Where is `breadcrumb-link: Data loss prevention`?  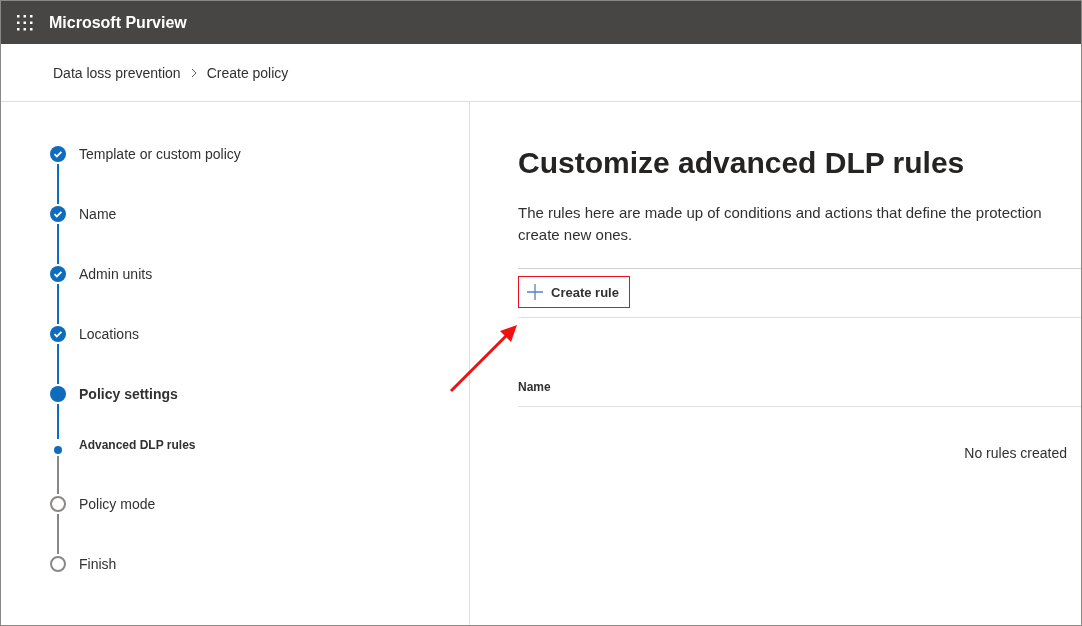
breadcrumb-link: Data loss prevention is located at coordinates (117, 72).